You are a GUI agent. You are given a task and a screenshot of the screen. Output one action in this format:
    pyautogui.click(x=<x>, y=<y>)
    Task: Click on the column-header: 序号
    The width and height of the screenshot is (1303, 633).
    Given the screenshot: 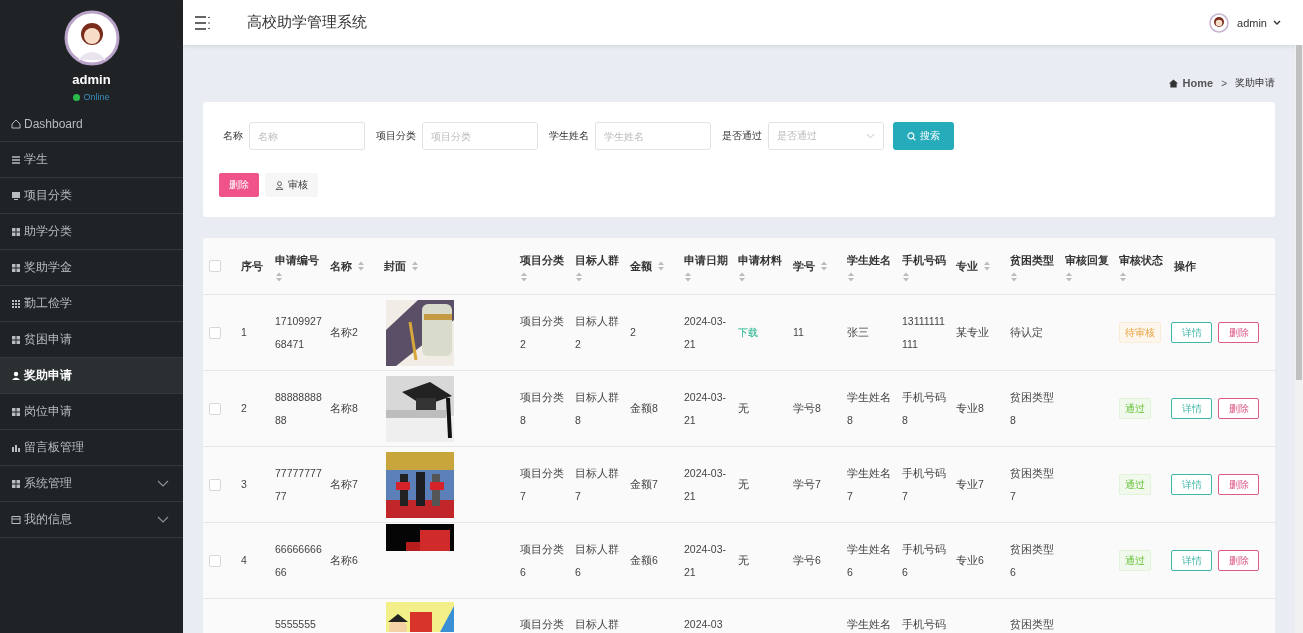 What is the action you would take?
    pyautogui.click(x=250, y=266)
    